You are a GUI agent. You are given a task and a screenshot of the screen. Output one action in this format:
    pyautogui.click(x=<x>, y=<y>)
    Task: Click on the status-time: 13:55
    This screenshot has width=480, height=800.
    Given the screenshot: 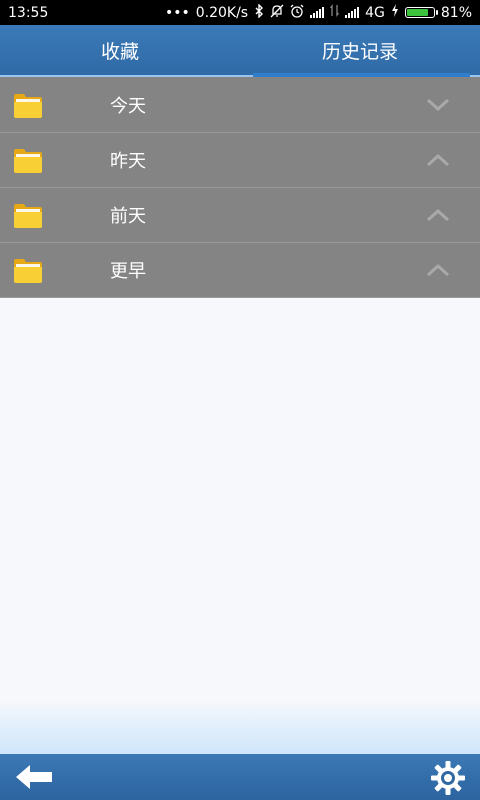 What is the action you would take?
    pyautogui.click(x=28, y=12)
    